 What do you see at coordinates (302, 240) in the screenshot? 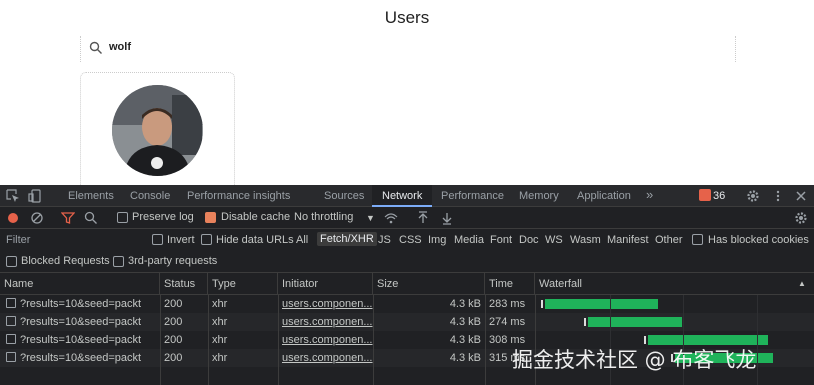
I see `filter-type-all: All` at bounding box center [302, 240].